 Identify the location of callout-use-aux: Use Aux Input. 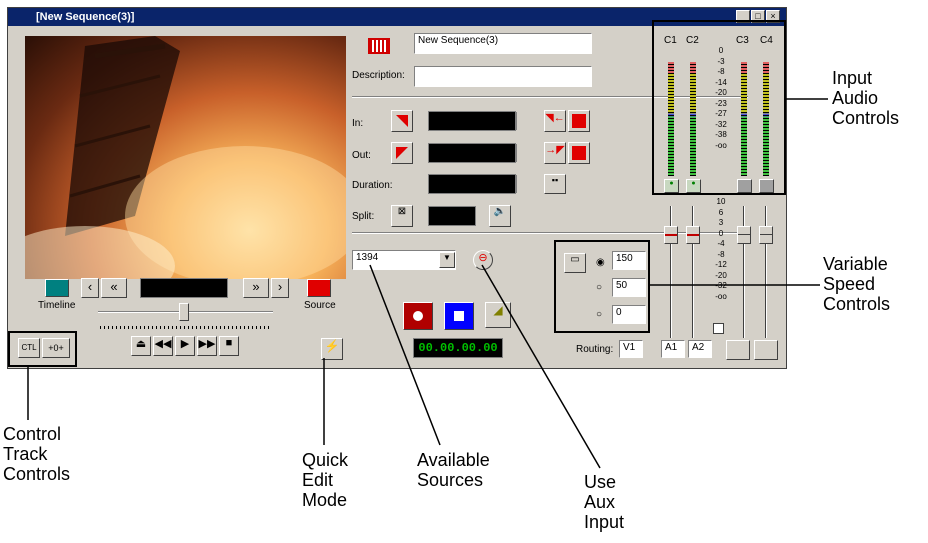
(604, 502).